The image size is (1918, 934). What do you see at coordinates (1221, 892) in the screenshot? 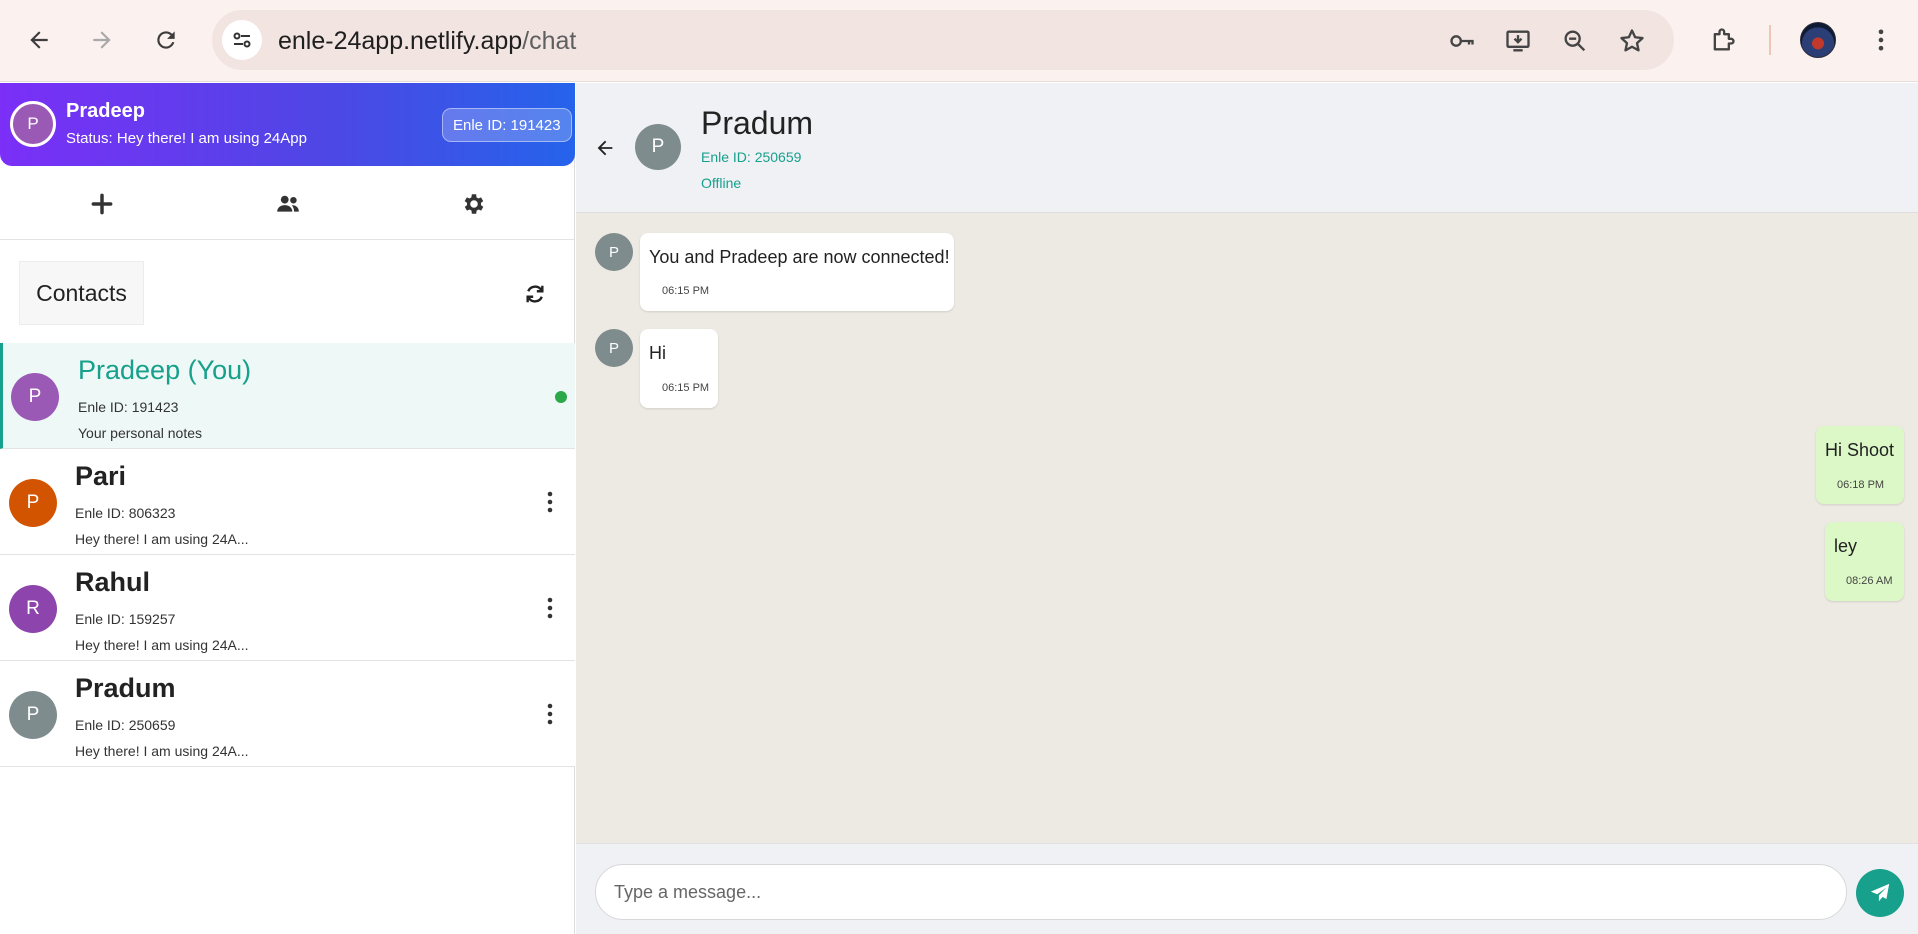
I see `message-input` at bounding box center [1221, 892].